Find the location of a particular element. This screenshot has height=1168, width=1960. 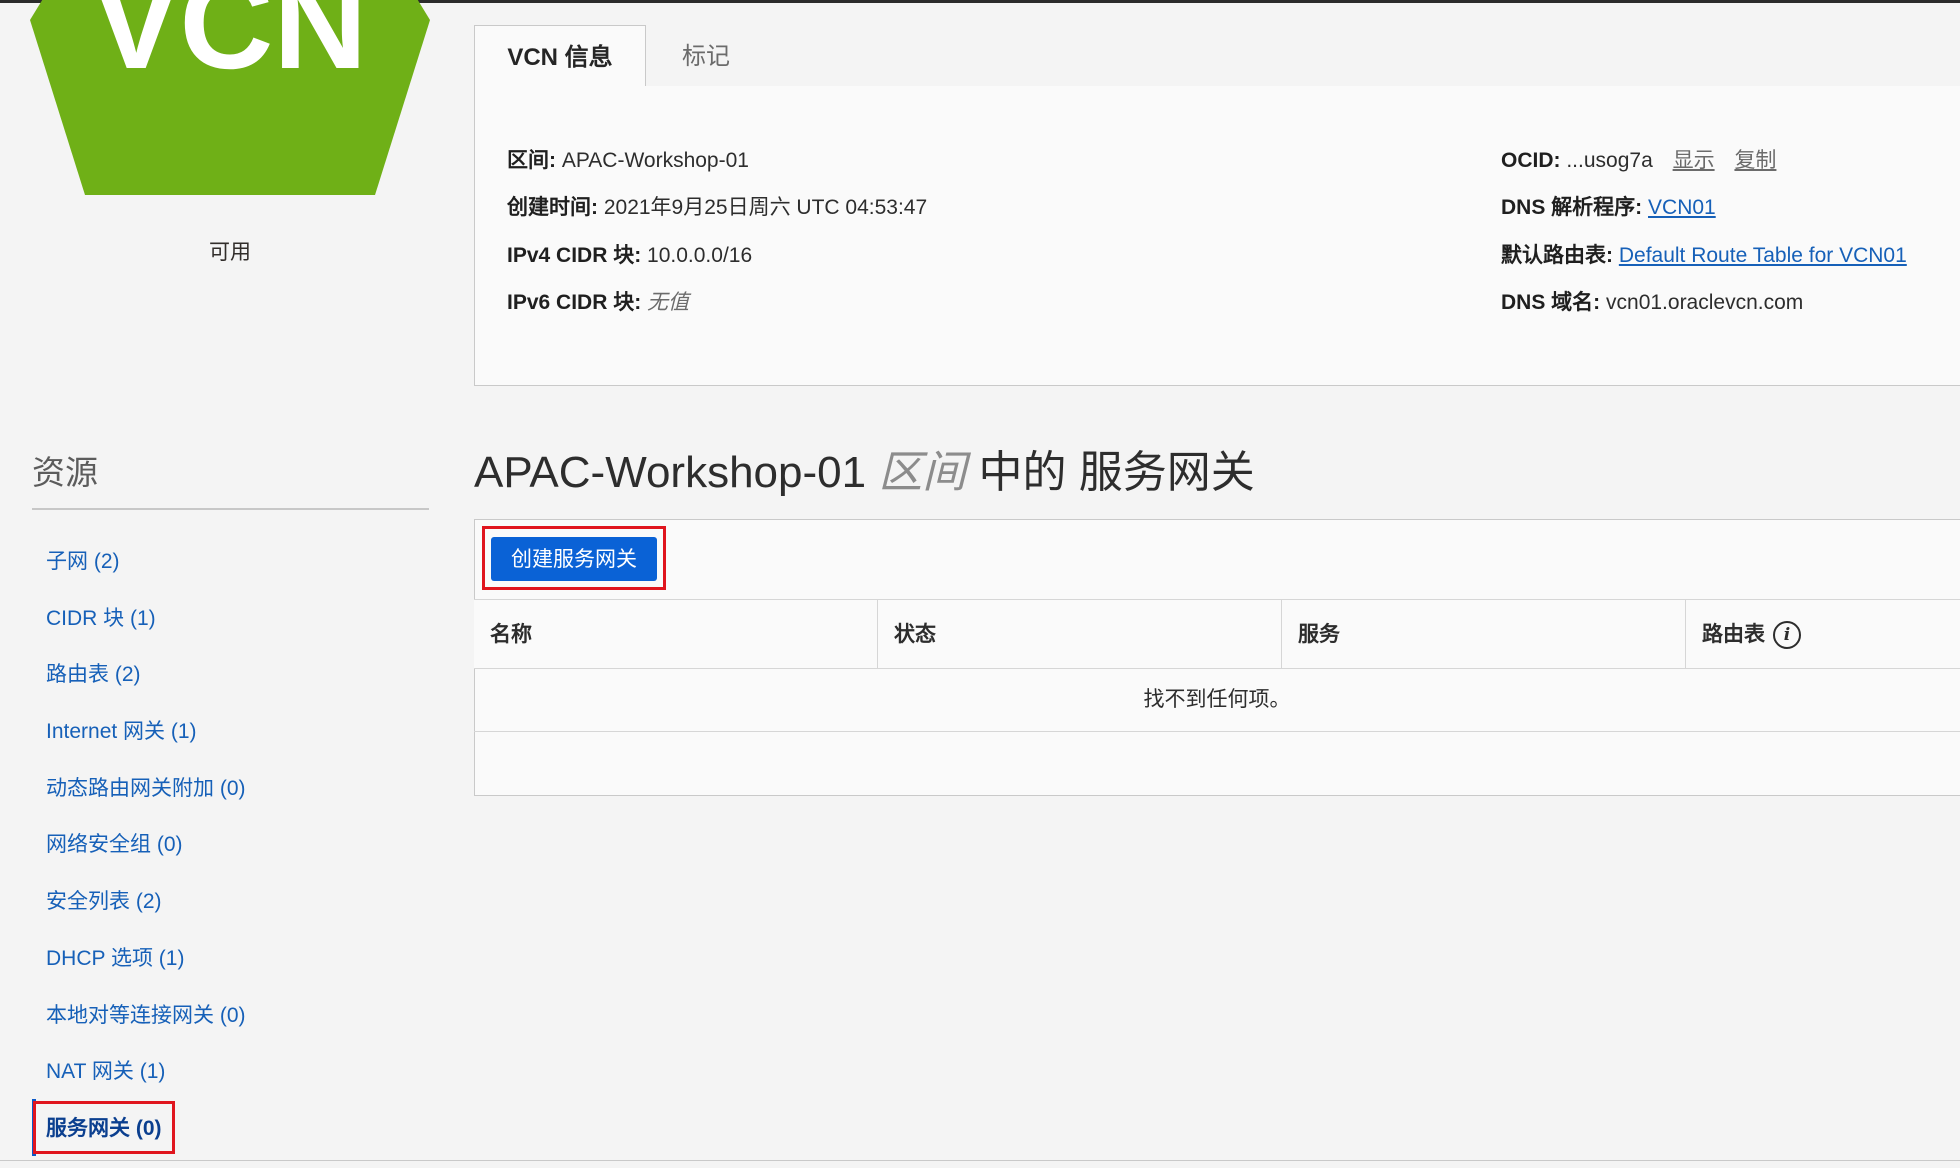

ipv6-key: IPv6 CIDR 块: is located at coordinates (574, 302).